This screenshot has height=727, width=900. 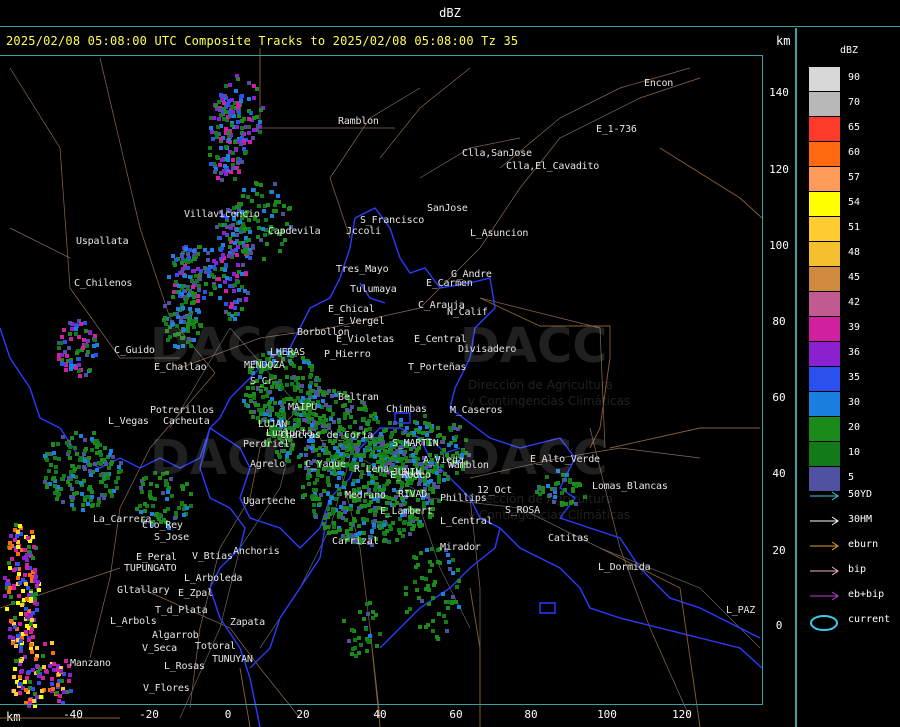 I want to click on place-label: E_Peral, so click(x=156, y=557).